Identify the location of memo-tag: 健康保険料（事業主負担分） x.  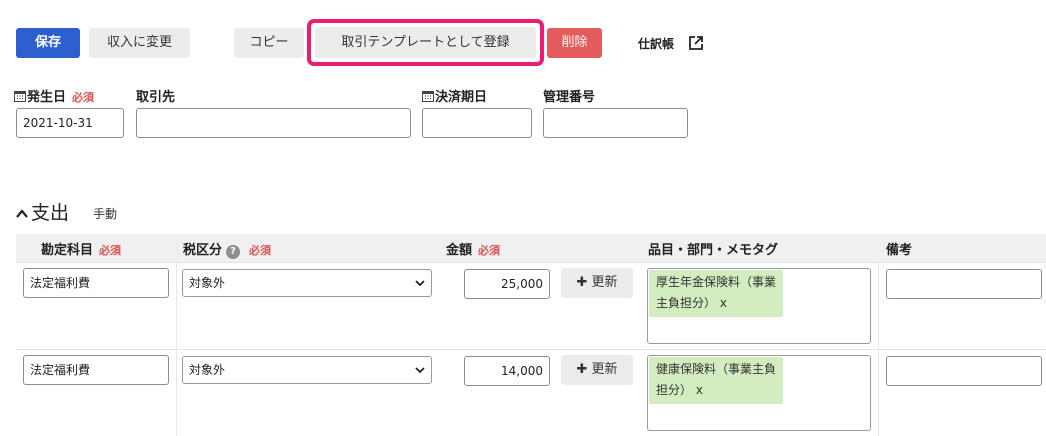
(716, 380).